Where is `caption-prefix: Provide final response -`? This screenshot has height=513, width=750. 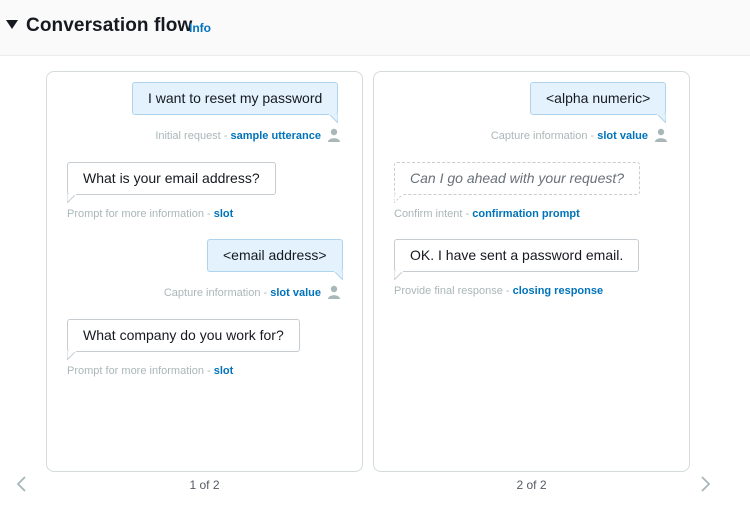 caption-prefix: Provide final response - is located at coordinates (453, 291).